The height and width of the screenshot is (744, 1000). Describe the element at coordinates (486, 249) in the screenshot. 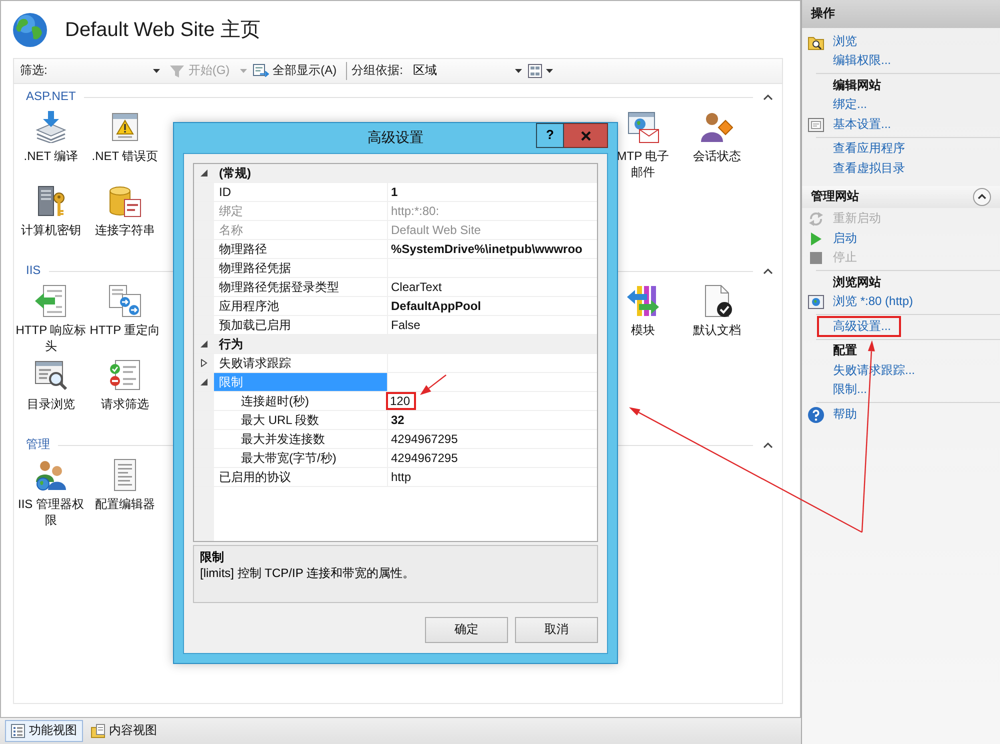

I see `property-value: %SystemDrive%\inetpub\wwwroo` at that location.